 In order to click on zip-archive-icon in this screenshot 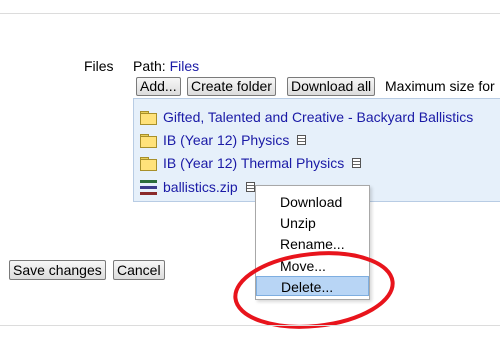, I will do `click(148, 187)`.